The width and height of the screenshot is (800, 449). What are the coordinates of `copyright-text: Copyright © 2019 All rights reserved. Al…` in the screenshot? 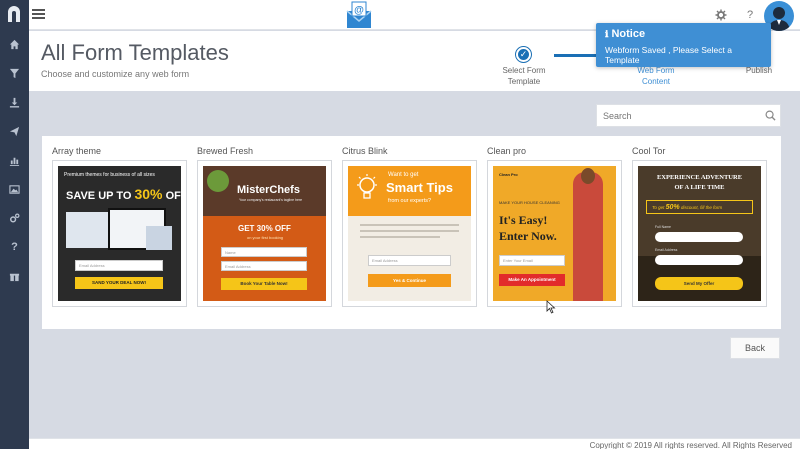 It's located at (690, 445).